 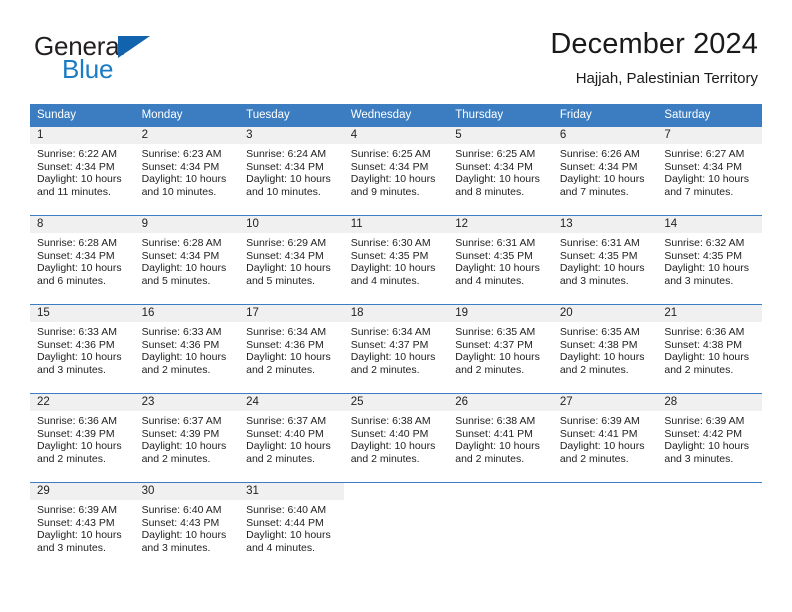 I want to click on day-number: 27, so click(x=605, y=402).